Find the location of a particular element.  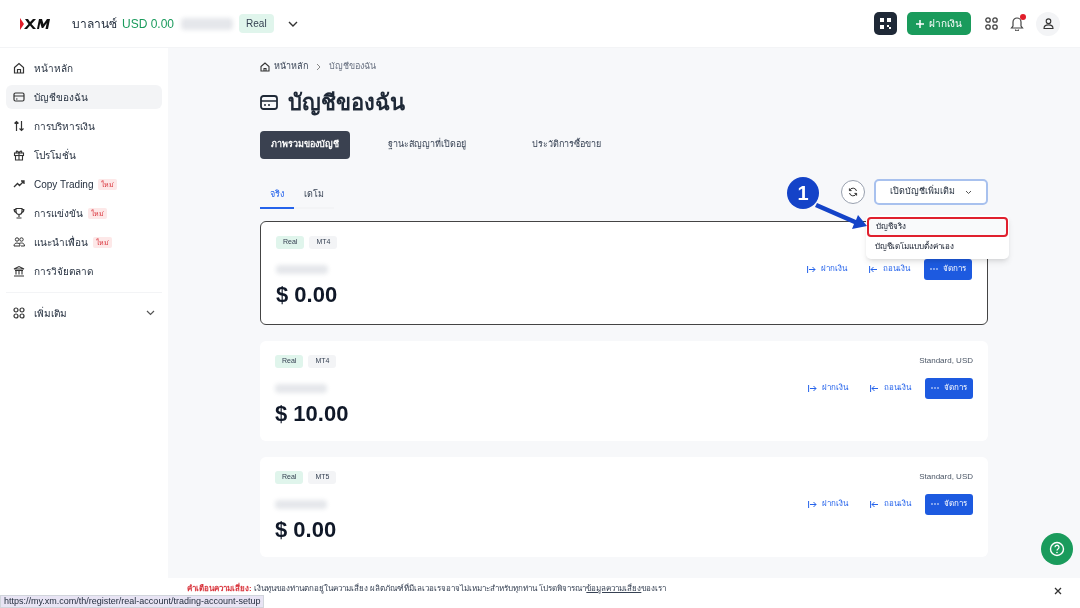

page-title: บัญชีของฉัน is located at coordinates (346, 103).